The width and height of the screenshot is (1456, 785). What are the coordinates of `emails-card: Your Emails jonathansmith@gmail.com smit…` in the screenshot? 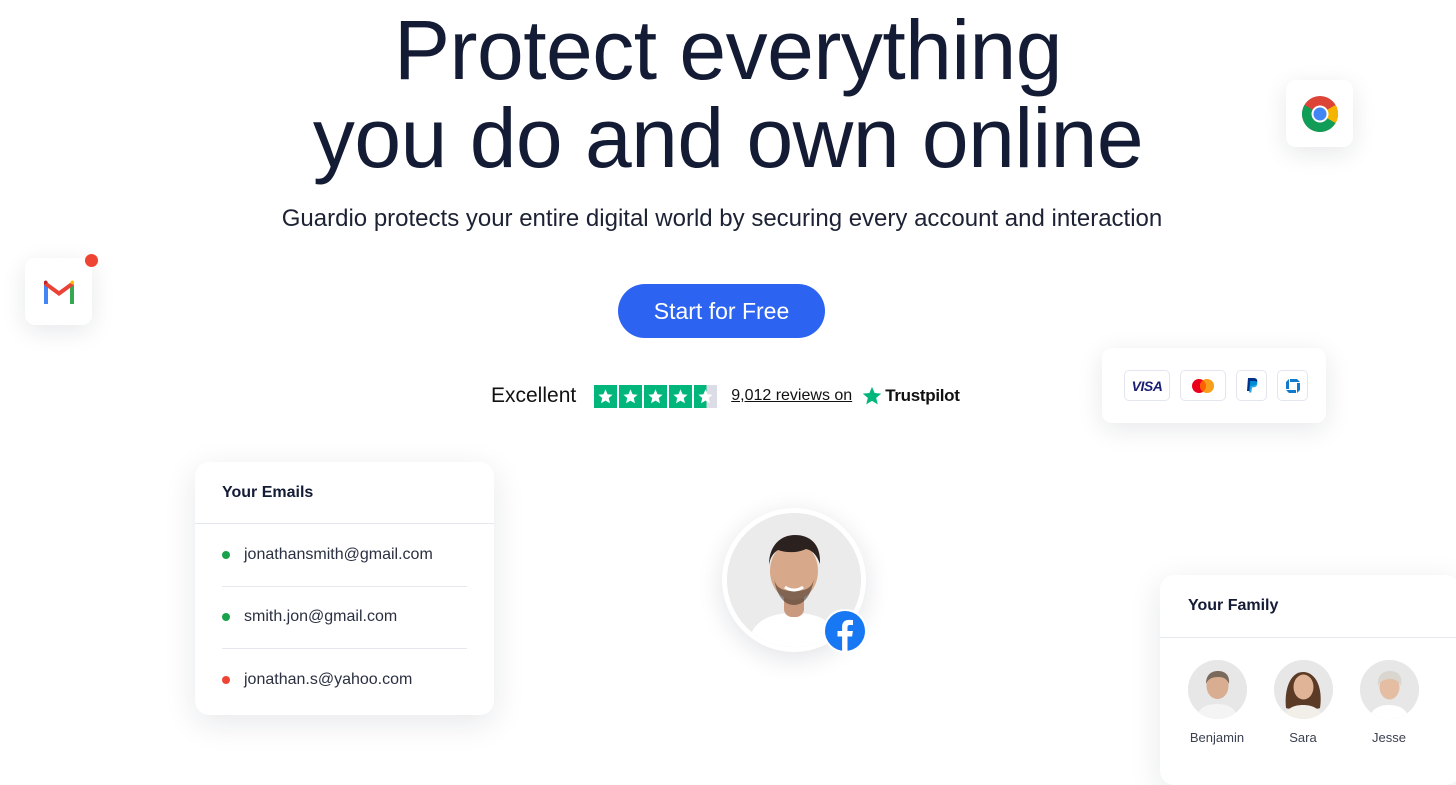 It's located at (344, 588).